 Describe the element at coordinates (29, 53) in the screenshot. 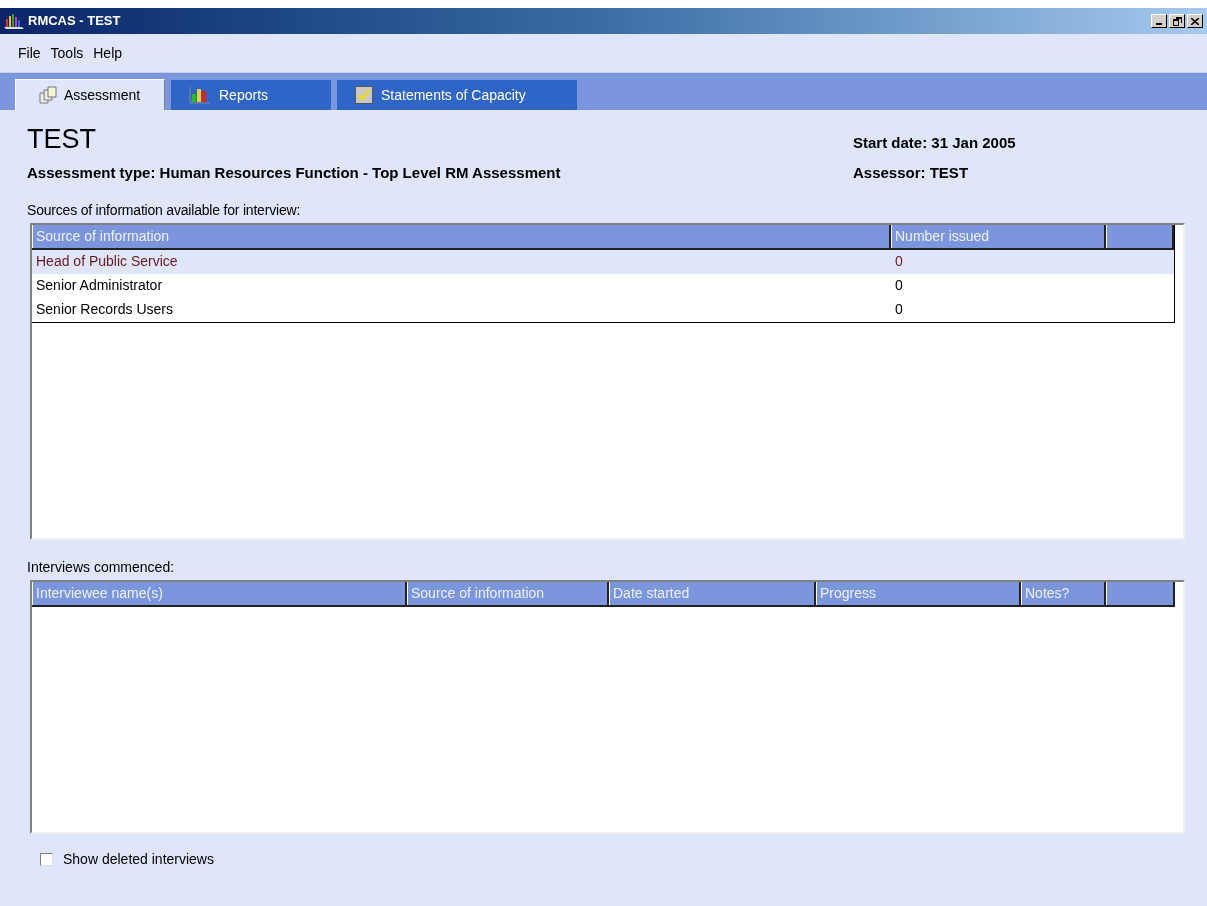

I see `menu-item: File` at that location.